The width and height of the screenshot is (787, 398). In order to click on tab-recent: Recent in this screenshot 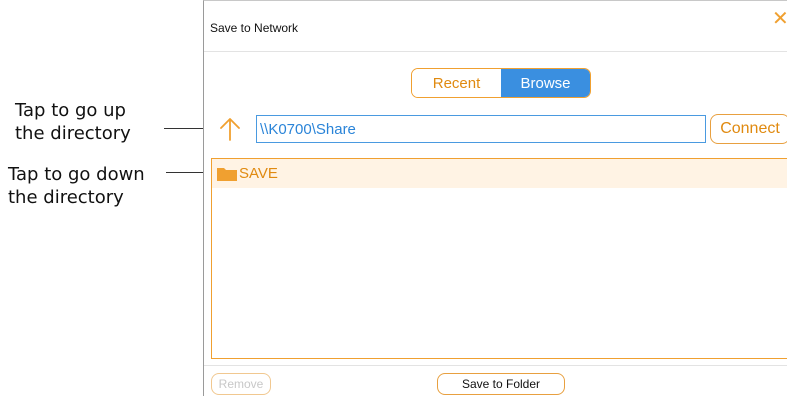, I will do `click(456, 83)`.